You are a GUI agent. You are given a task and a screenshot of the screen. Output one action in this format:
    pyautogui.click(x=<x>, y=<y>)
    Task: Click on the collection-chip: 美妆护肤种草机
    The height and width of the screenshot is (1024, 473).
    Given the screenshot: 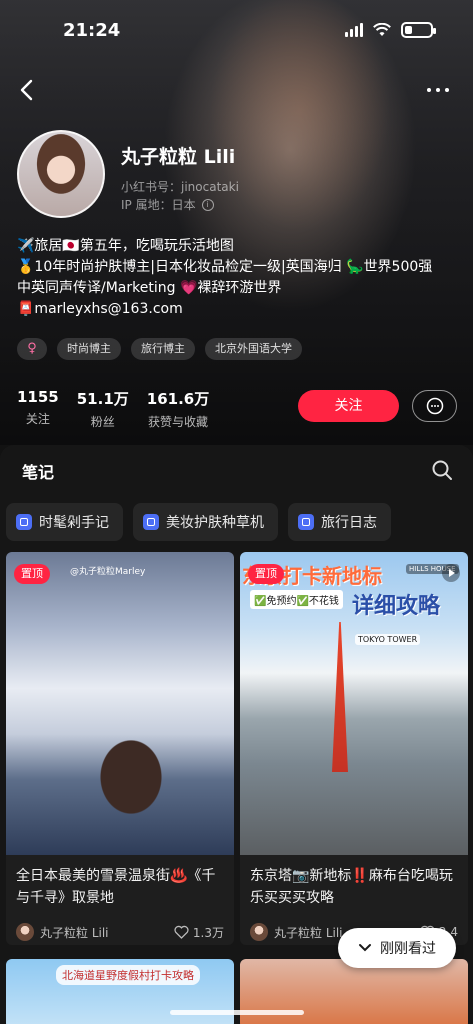 What is the action you would take?
    pyautogui.click(x=205, y=522)
    